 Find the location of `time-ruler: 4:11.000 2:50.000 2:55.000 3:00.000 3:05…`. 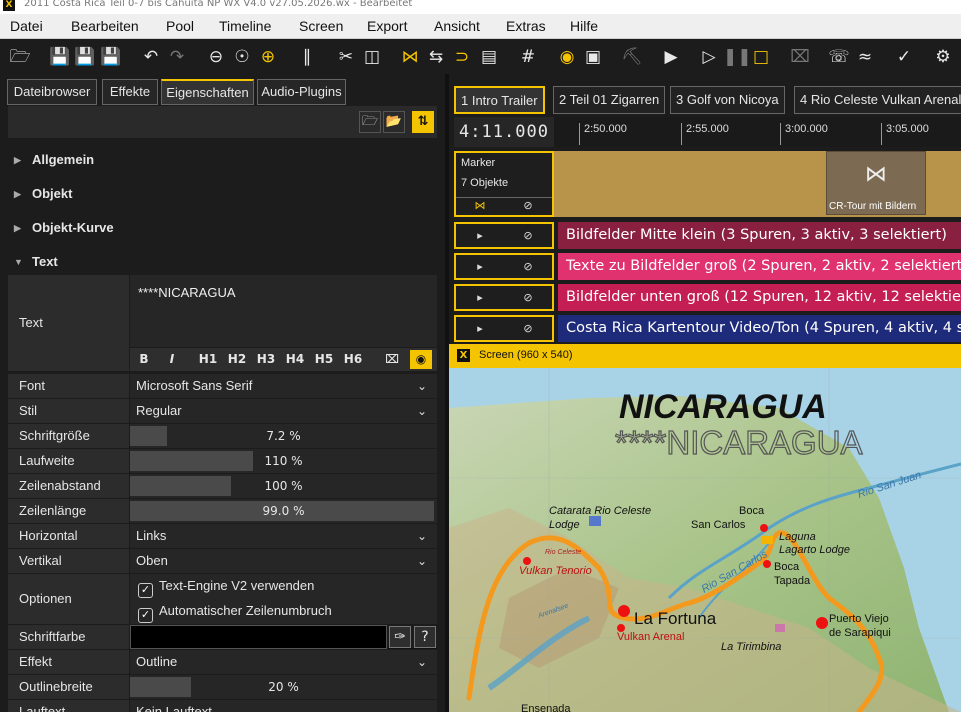

time-ruler: 4:11.000 2:50.000 2:55.000 3:00.000 3:05… is located at coordinates (707, 132).